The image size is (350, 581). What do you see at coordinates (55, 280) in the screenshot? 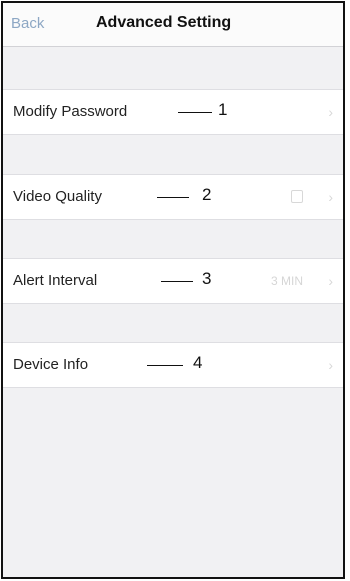
I see `row-label: Alert Interval` at bounding box center [55, 280].